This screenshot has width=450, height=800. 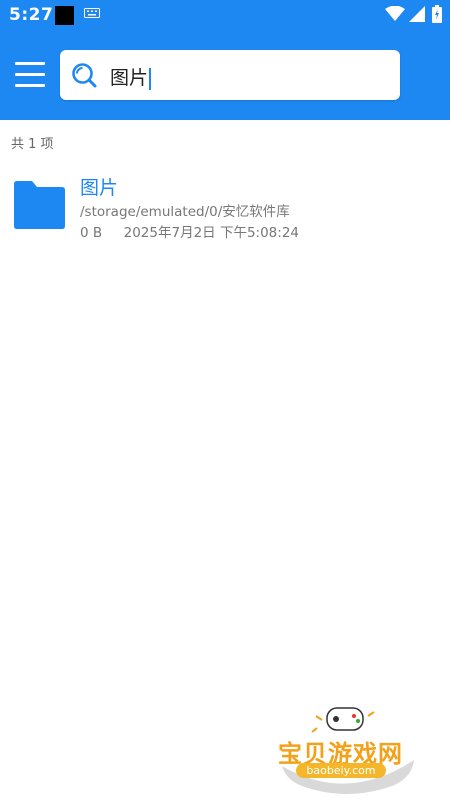 I want to click on menu-icon, so click(x=30, y=63).